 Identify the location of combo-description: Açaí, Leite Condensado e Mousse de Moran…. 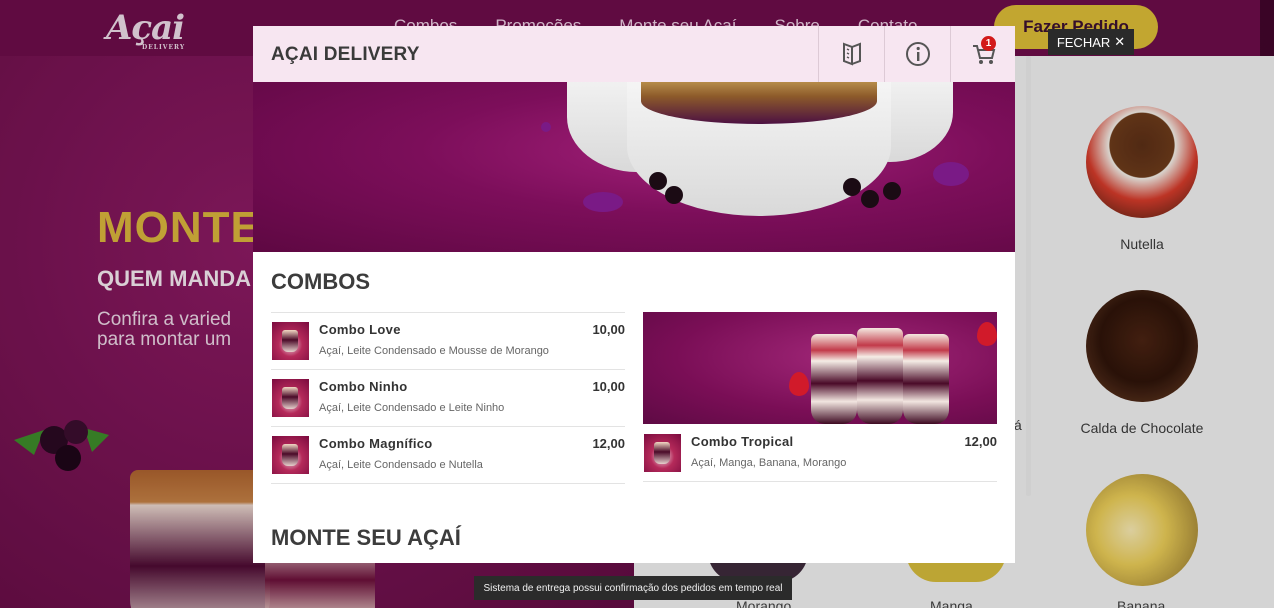
(434, 351).